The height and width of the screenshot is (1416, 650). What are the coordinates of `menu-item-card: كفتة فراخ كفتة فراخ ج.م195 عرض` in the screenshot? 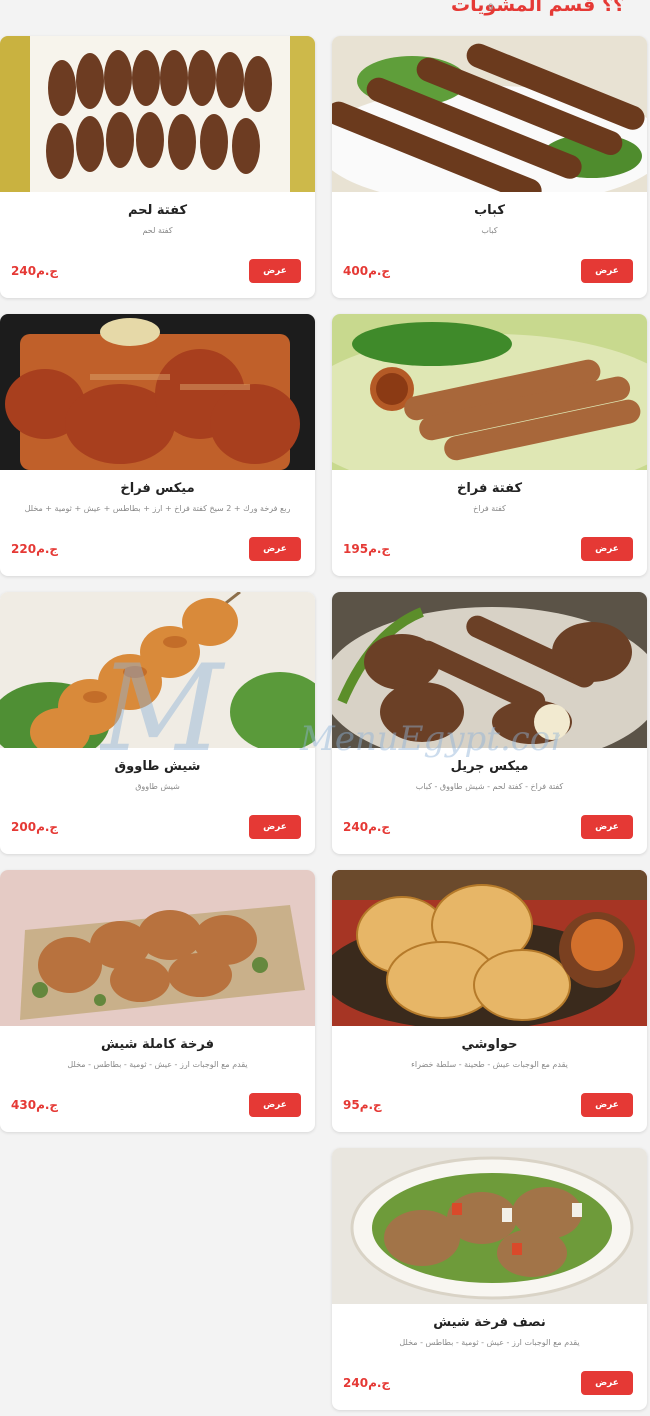 It's located at (489, 445).